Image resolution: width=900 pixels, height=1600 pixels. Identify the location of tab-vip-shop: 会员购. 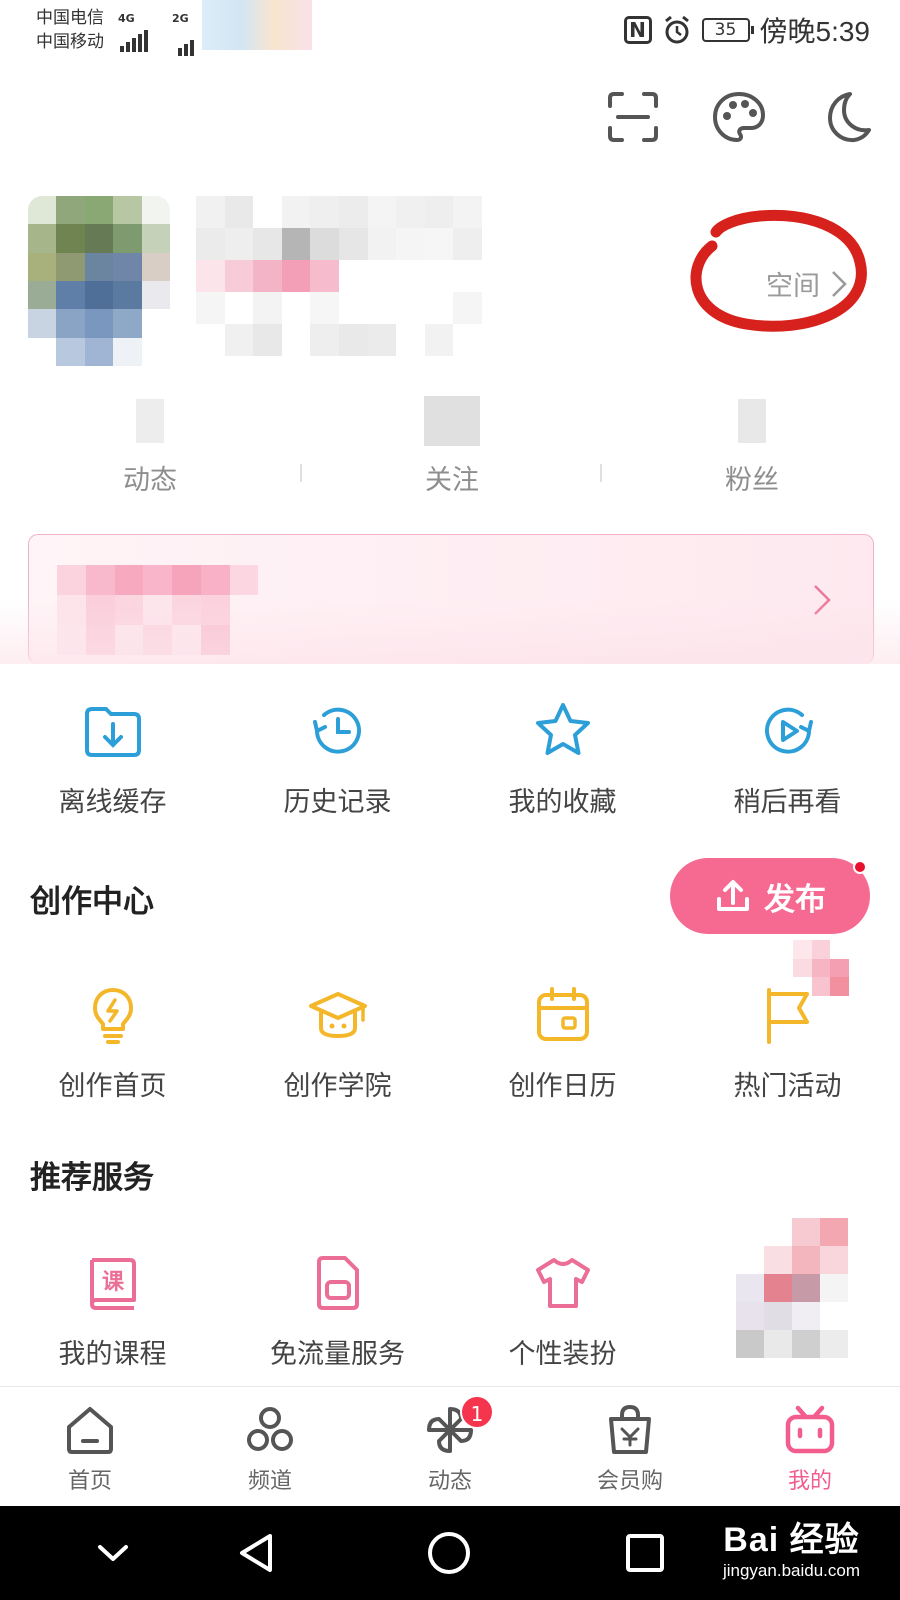
(630, 1446).